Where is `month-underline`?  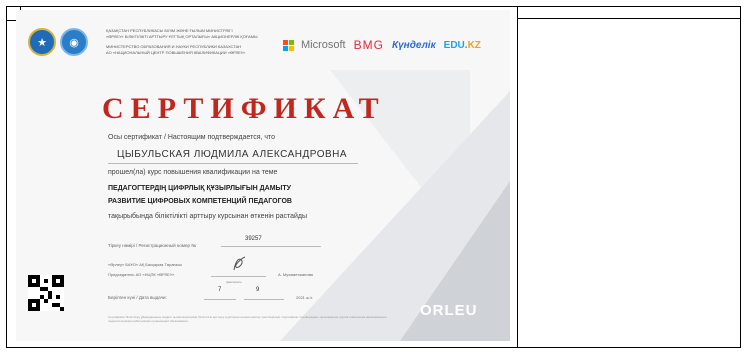
month-underline is located at coordinates (264, 299).